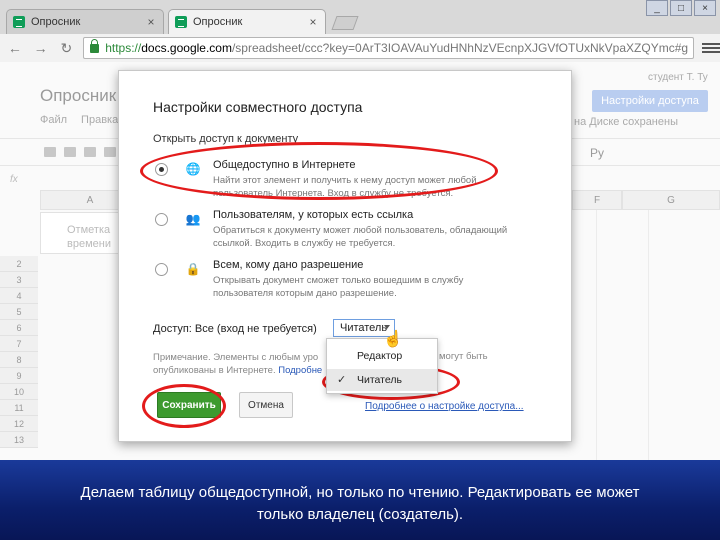 The height and width of the screenshot is (540, 720). I want to click on url-scheme: https://, so click(123, 48).